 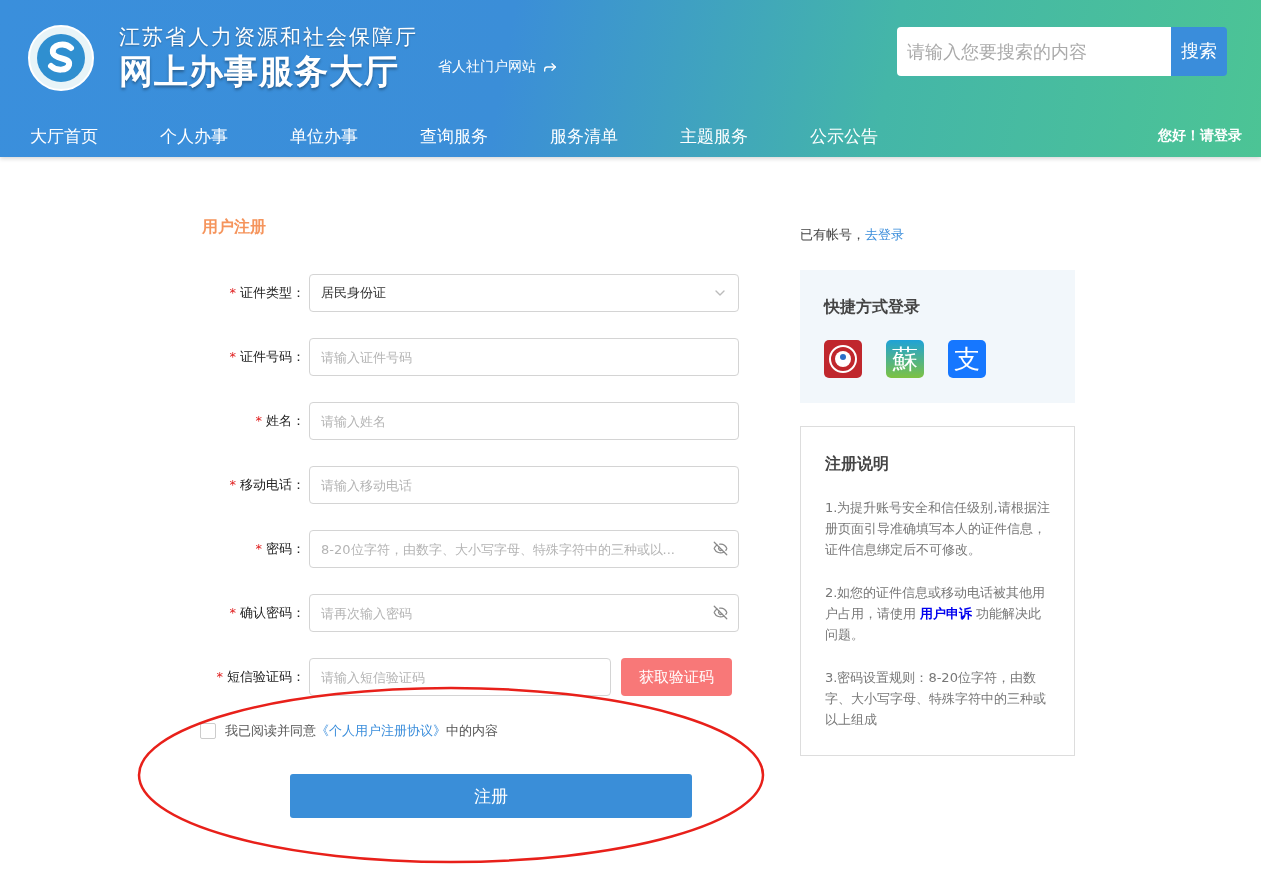 I want to click on logo-icon, so click(x=61, y=57).